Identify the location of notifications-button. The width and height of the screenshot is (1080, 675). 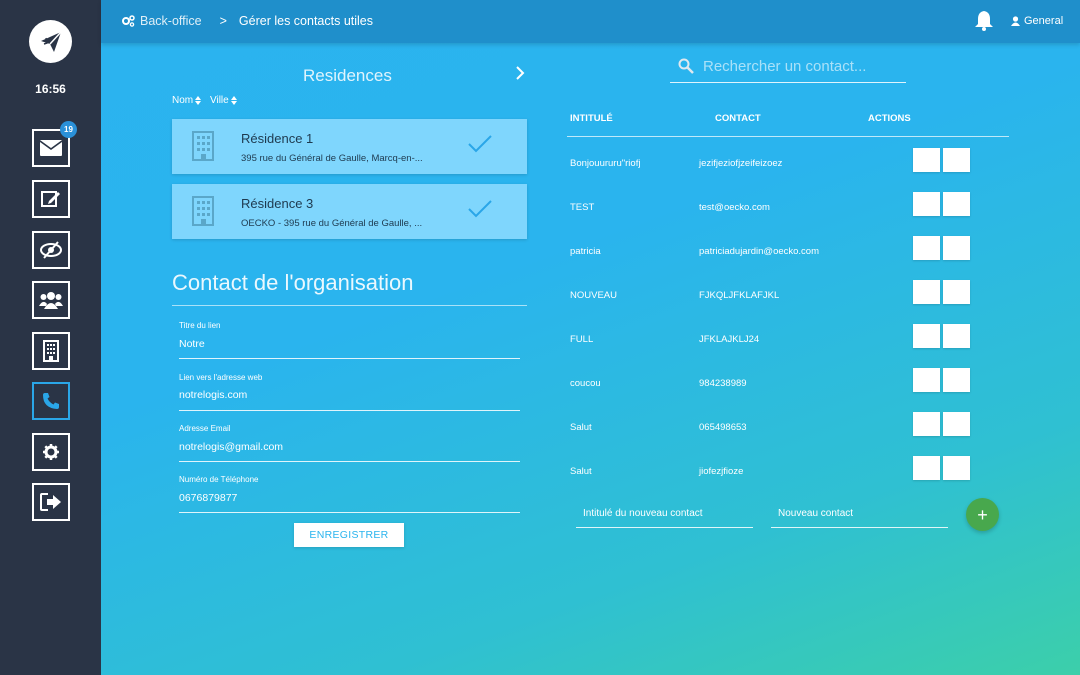
(984, 23).